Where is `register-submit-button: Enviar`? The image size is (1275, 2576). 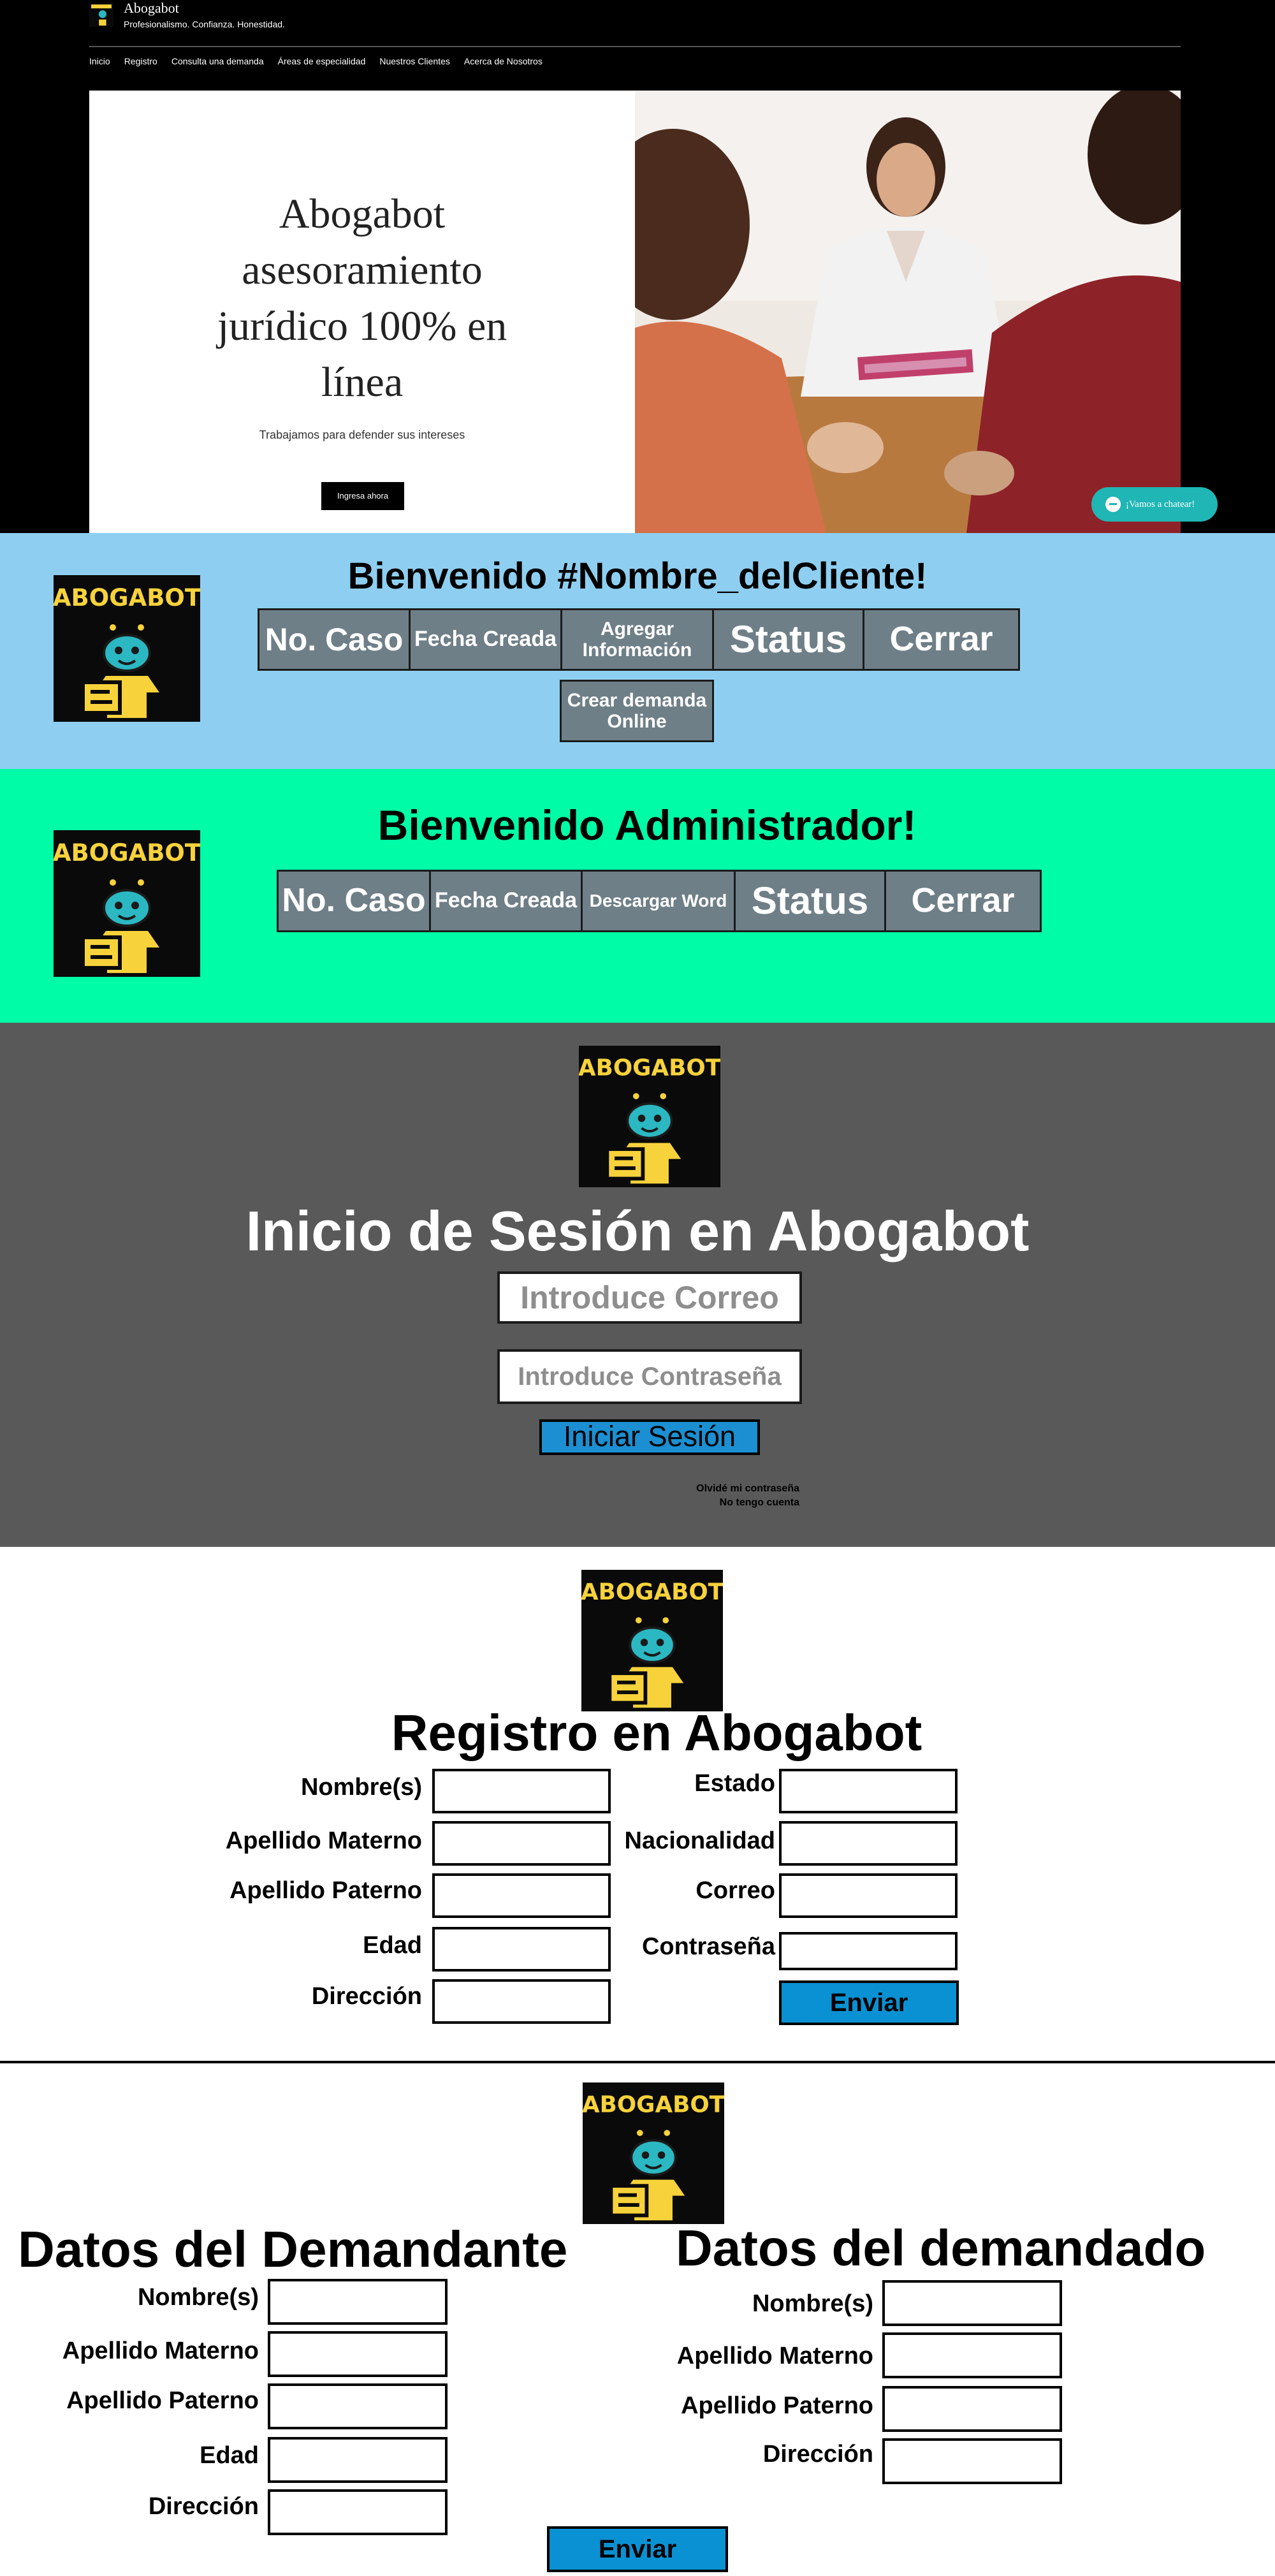
register-submit-button: Enviar is located at coordinates (869, 2002).